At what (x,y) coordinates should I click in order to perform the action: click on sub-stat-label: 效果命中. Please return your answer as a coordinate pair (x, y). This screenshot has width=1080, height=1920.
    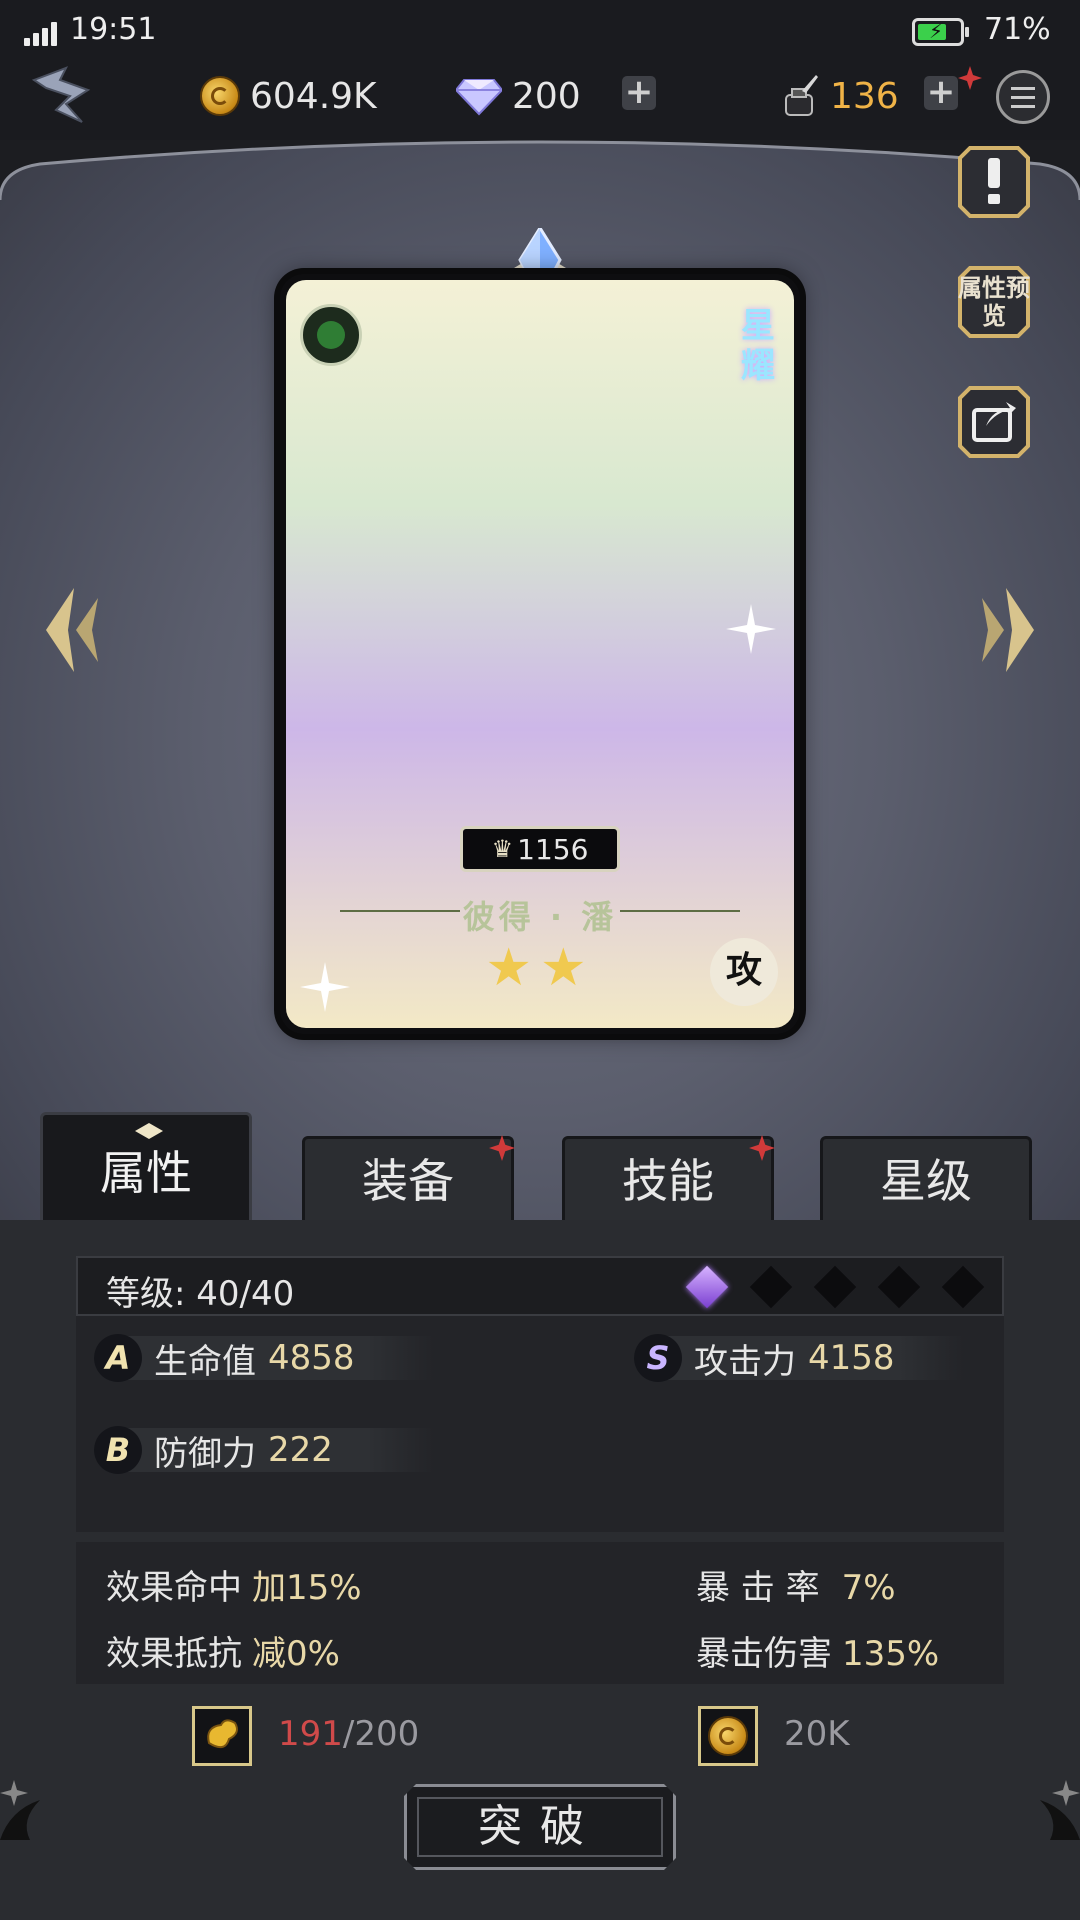
    Looking at the image, I should click on (174, 1588).